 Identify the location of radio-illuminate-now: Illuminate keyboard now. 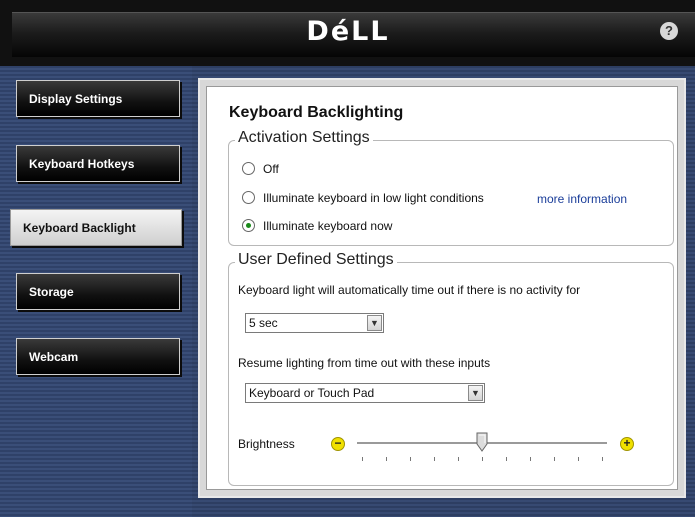
(317, 226).